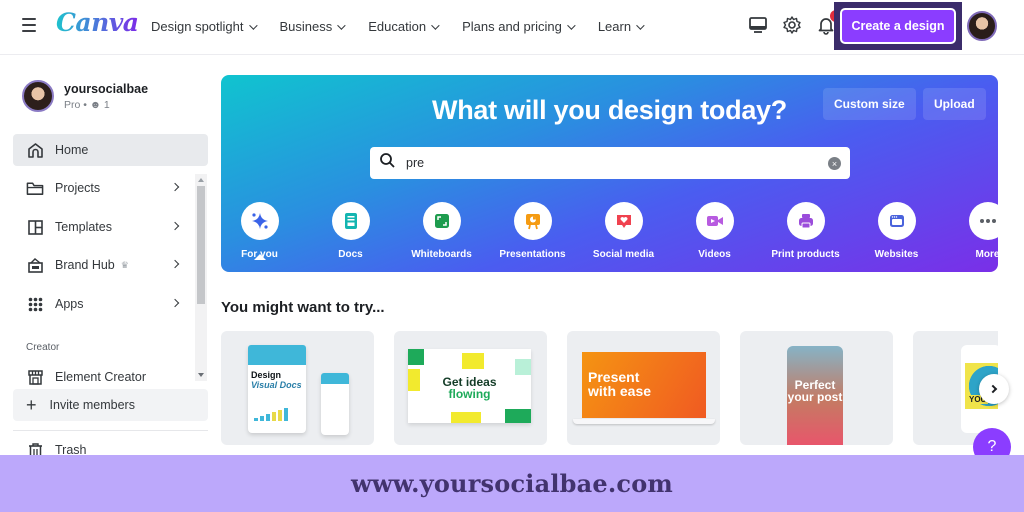 This screenshot has width=1024, height=512. Describe the element at coordinates (313, 26) in the screenshot. I see `nav-business: Business` at that location.